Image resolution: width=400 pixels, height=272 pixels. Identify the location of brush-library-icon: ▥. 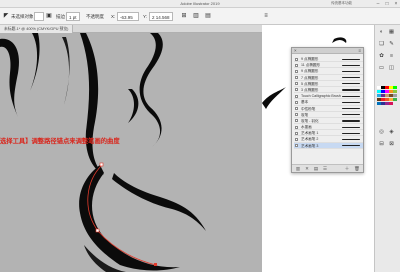
(298, 169).